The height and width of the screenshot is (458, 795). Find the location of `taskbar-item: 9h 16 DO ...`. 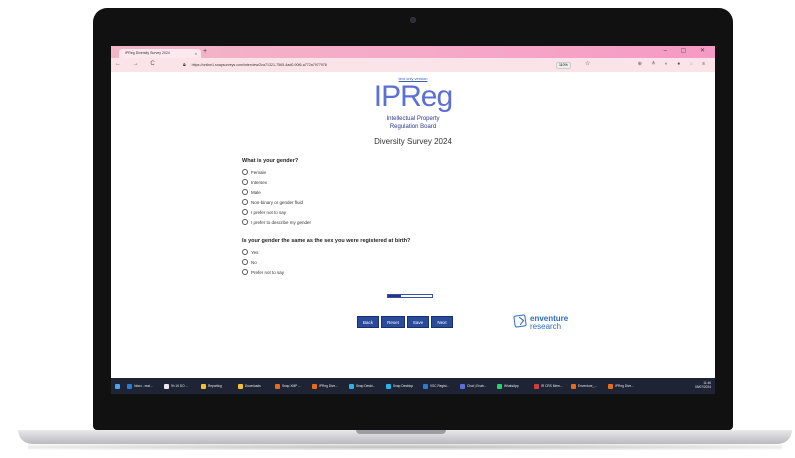

taskbar-item: 9h 16 DO ... is located at coordinates (176, 386).